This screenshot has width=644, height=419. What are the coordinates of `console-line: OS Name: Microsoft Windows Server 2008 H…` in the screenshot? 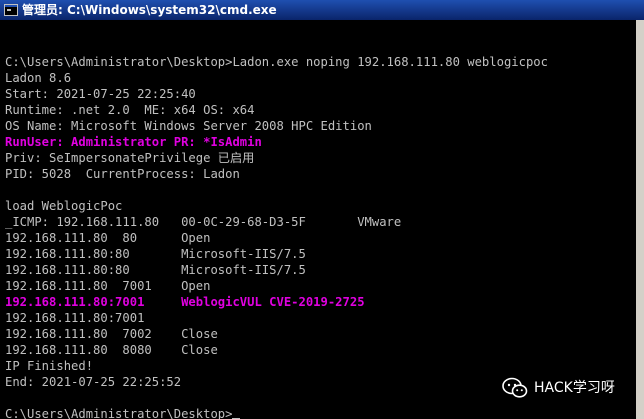 It's located at (188, 126).